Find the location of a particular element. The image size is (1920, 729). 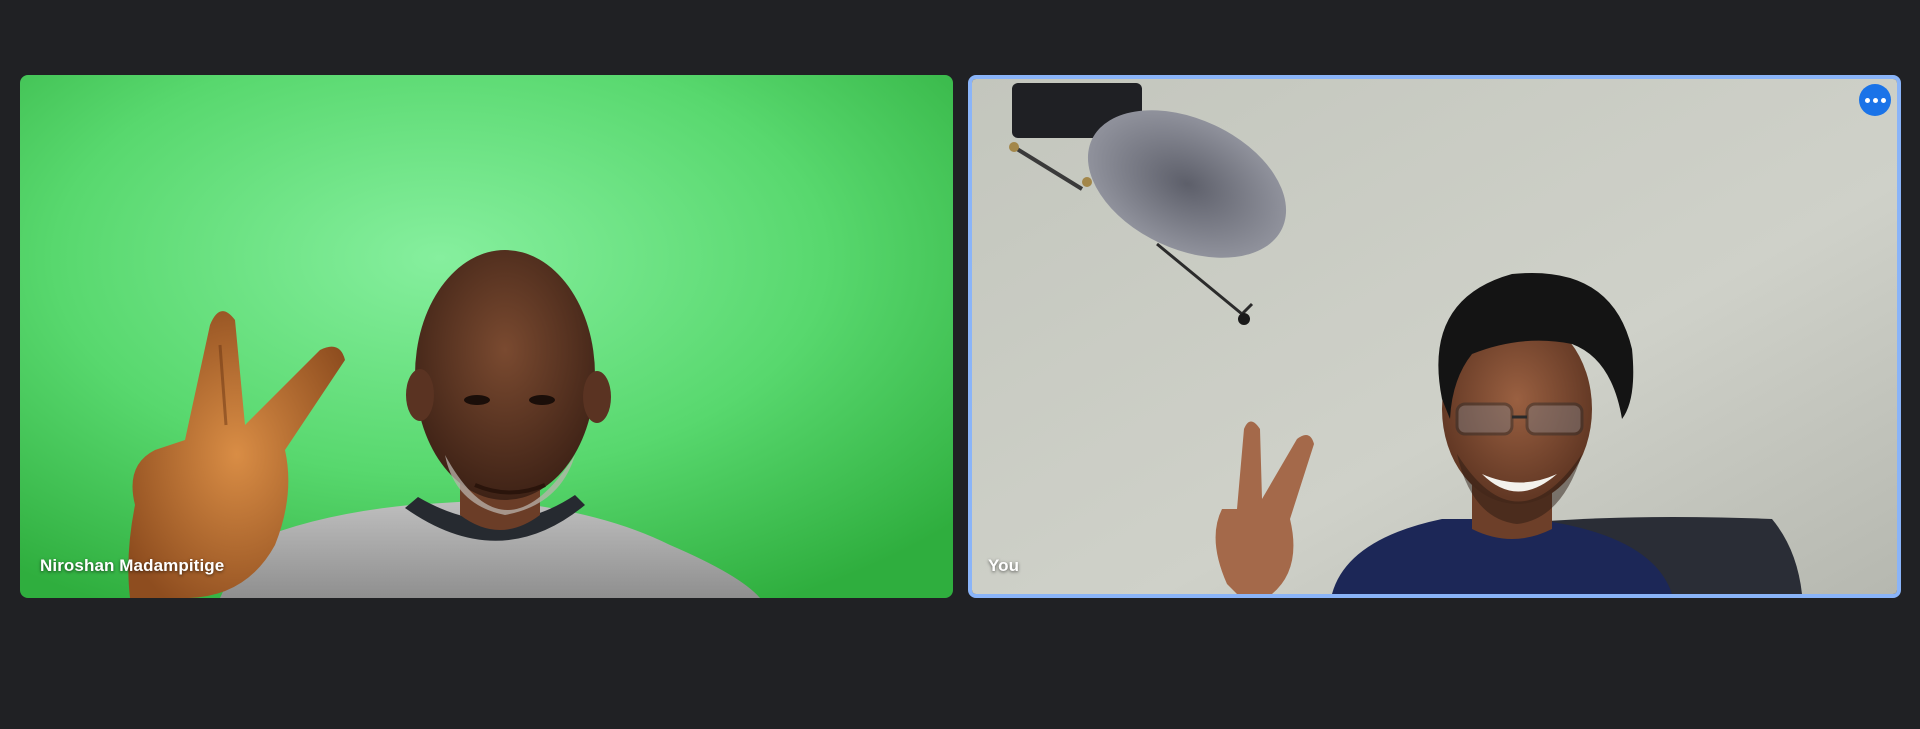

participant-name-label: You is located at coordinates (1004, 565).